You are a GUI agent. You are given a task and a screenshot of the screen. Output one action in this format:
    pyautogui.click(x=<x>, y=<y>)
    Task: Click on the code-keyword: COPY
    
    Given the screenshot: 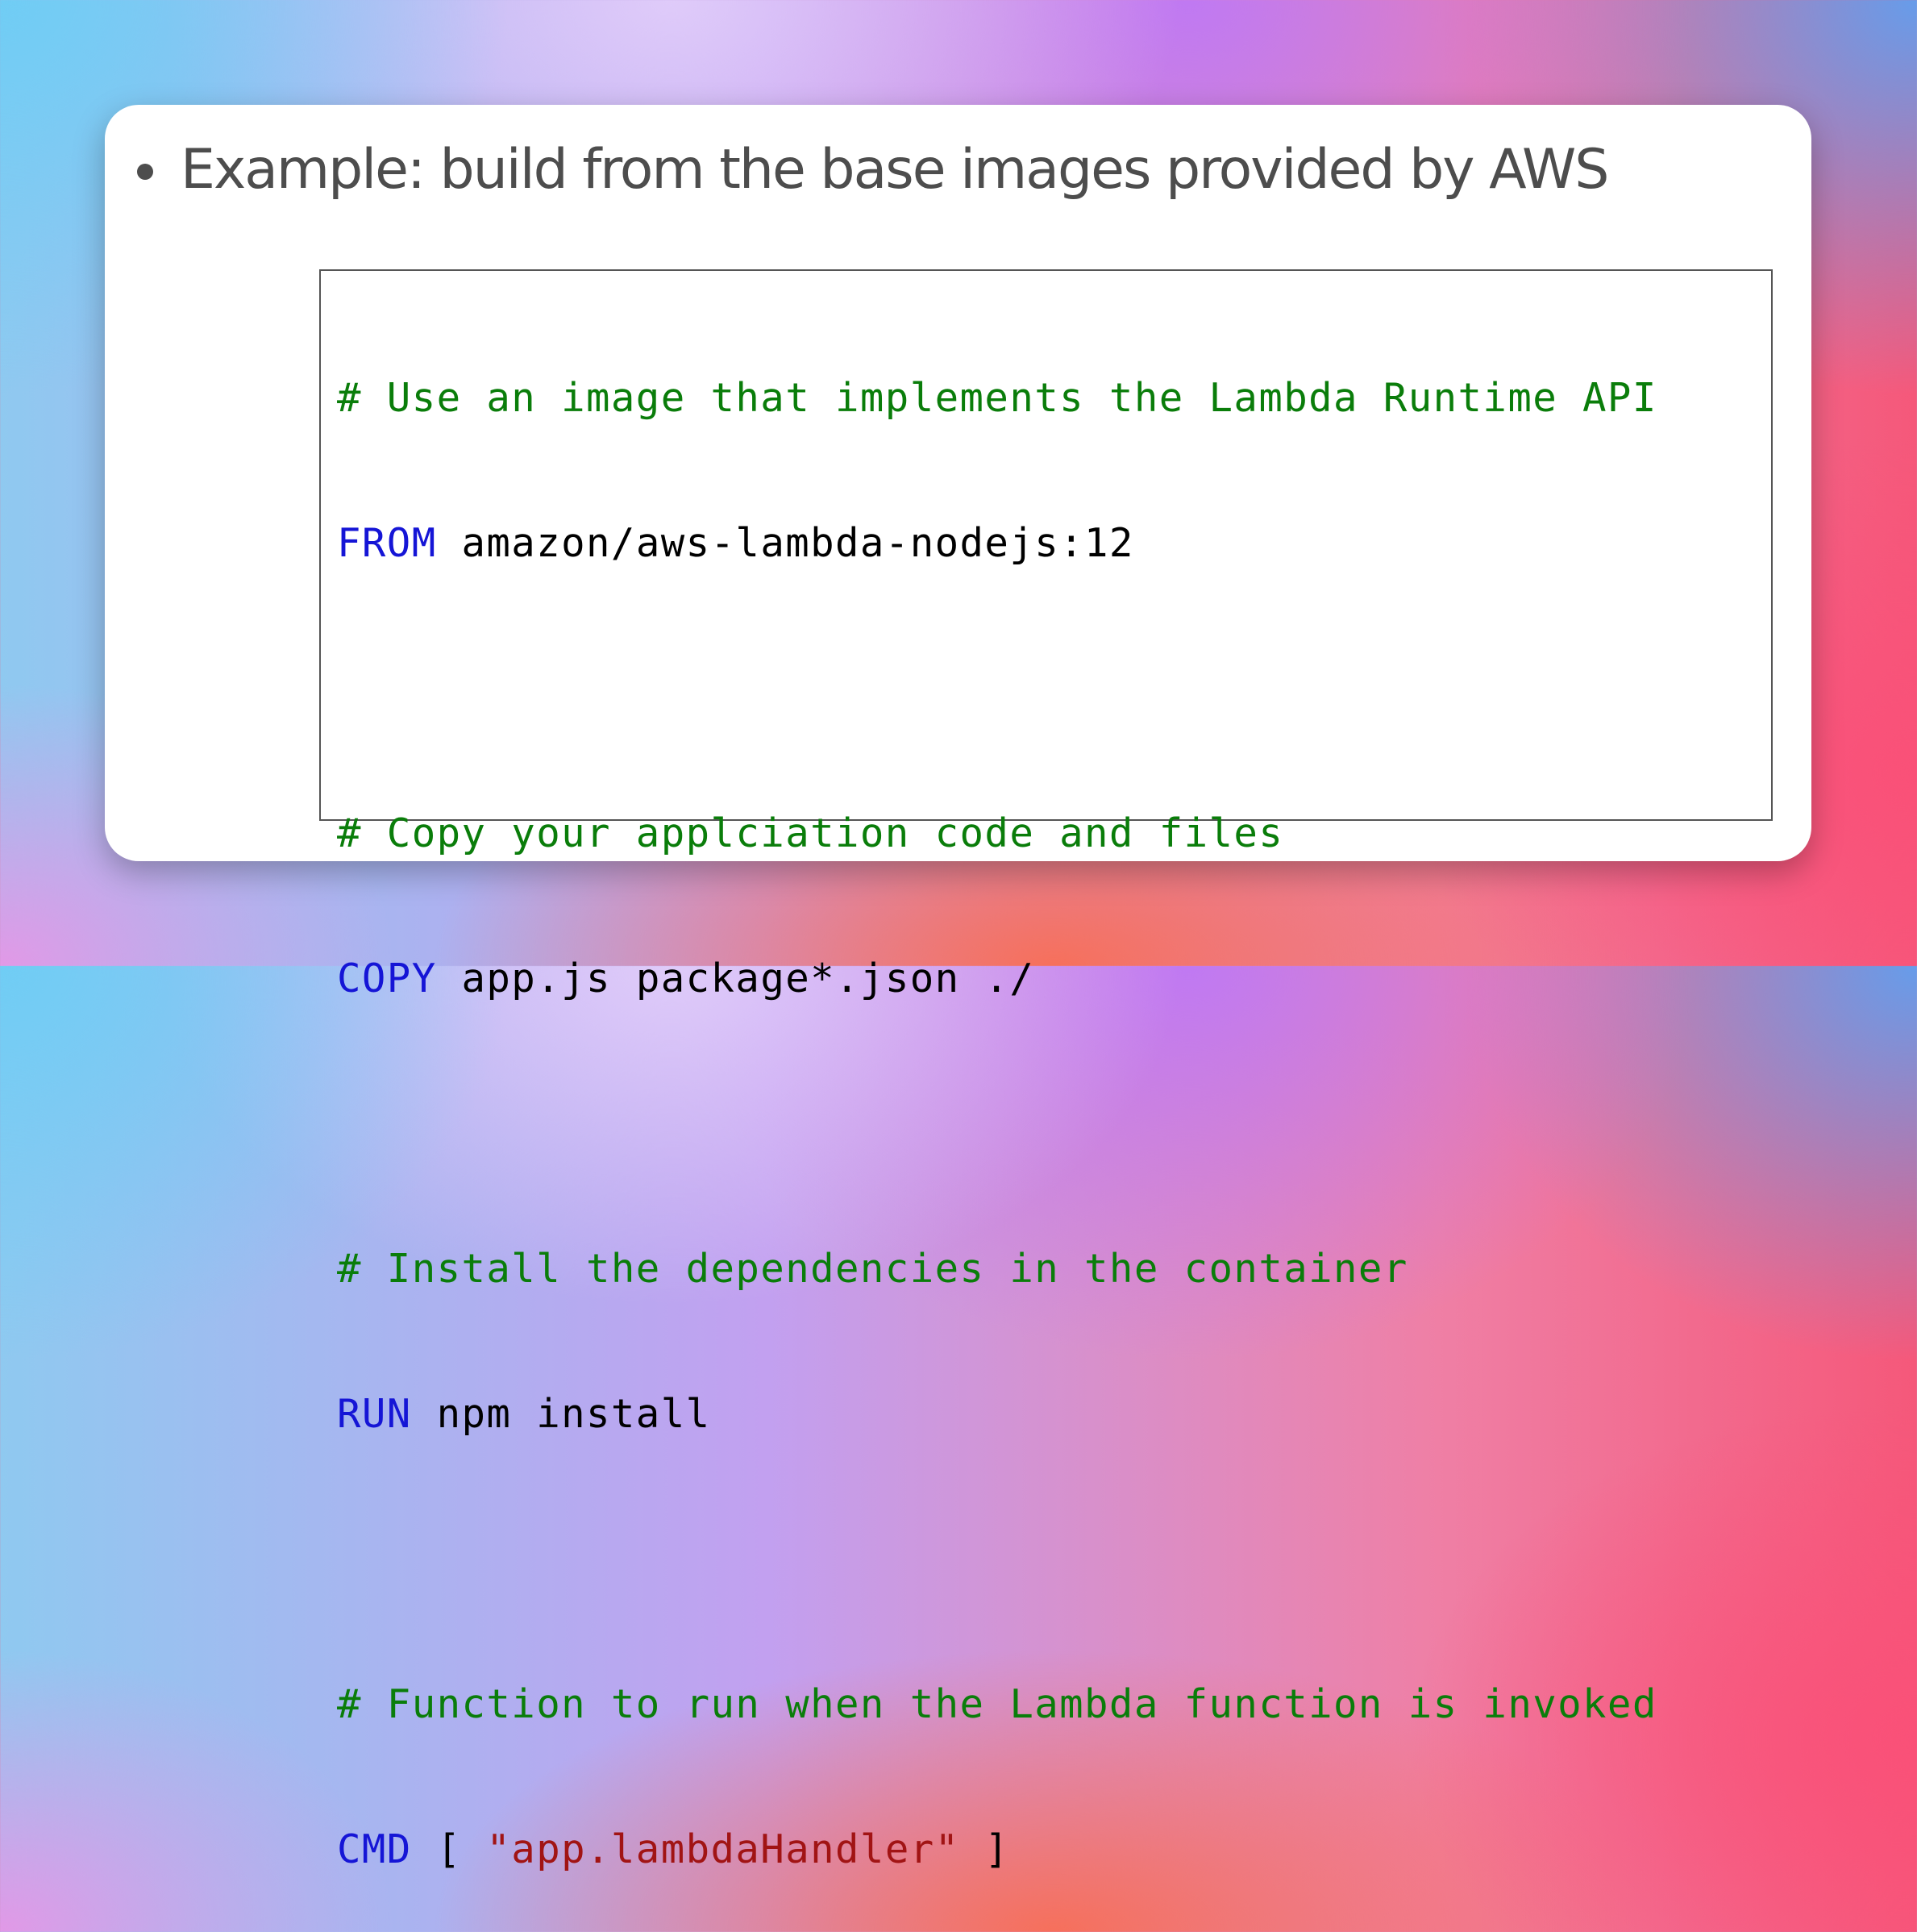 What is the action you would take?
    pyautogui.click(x=387, y=979)
    